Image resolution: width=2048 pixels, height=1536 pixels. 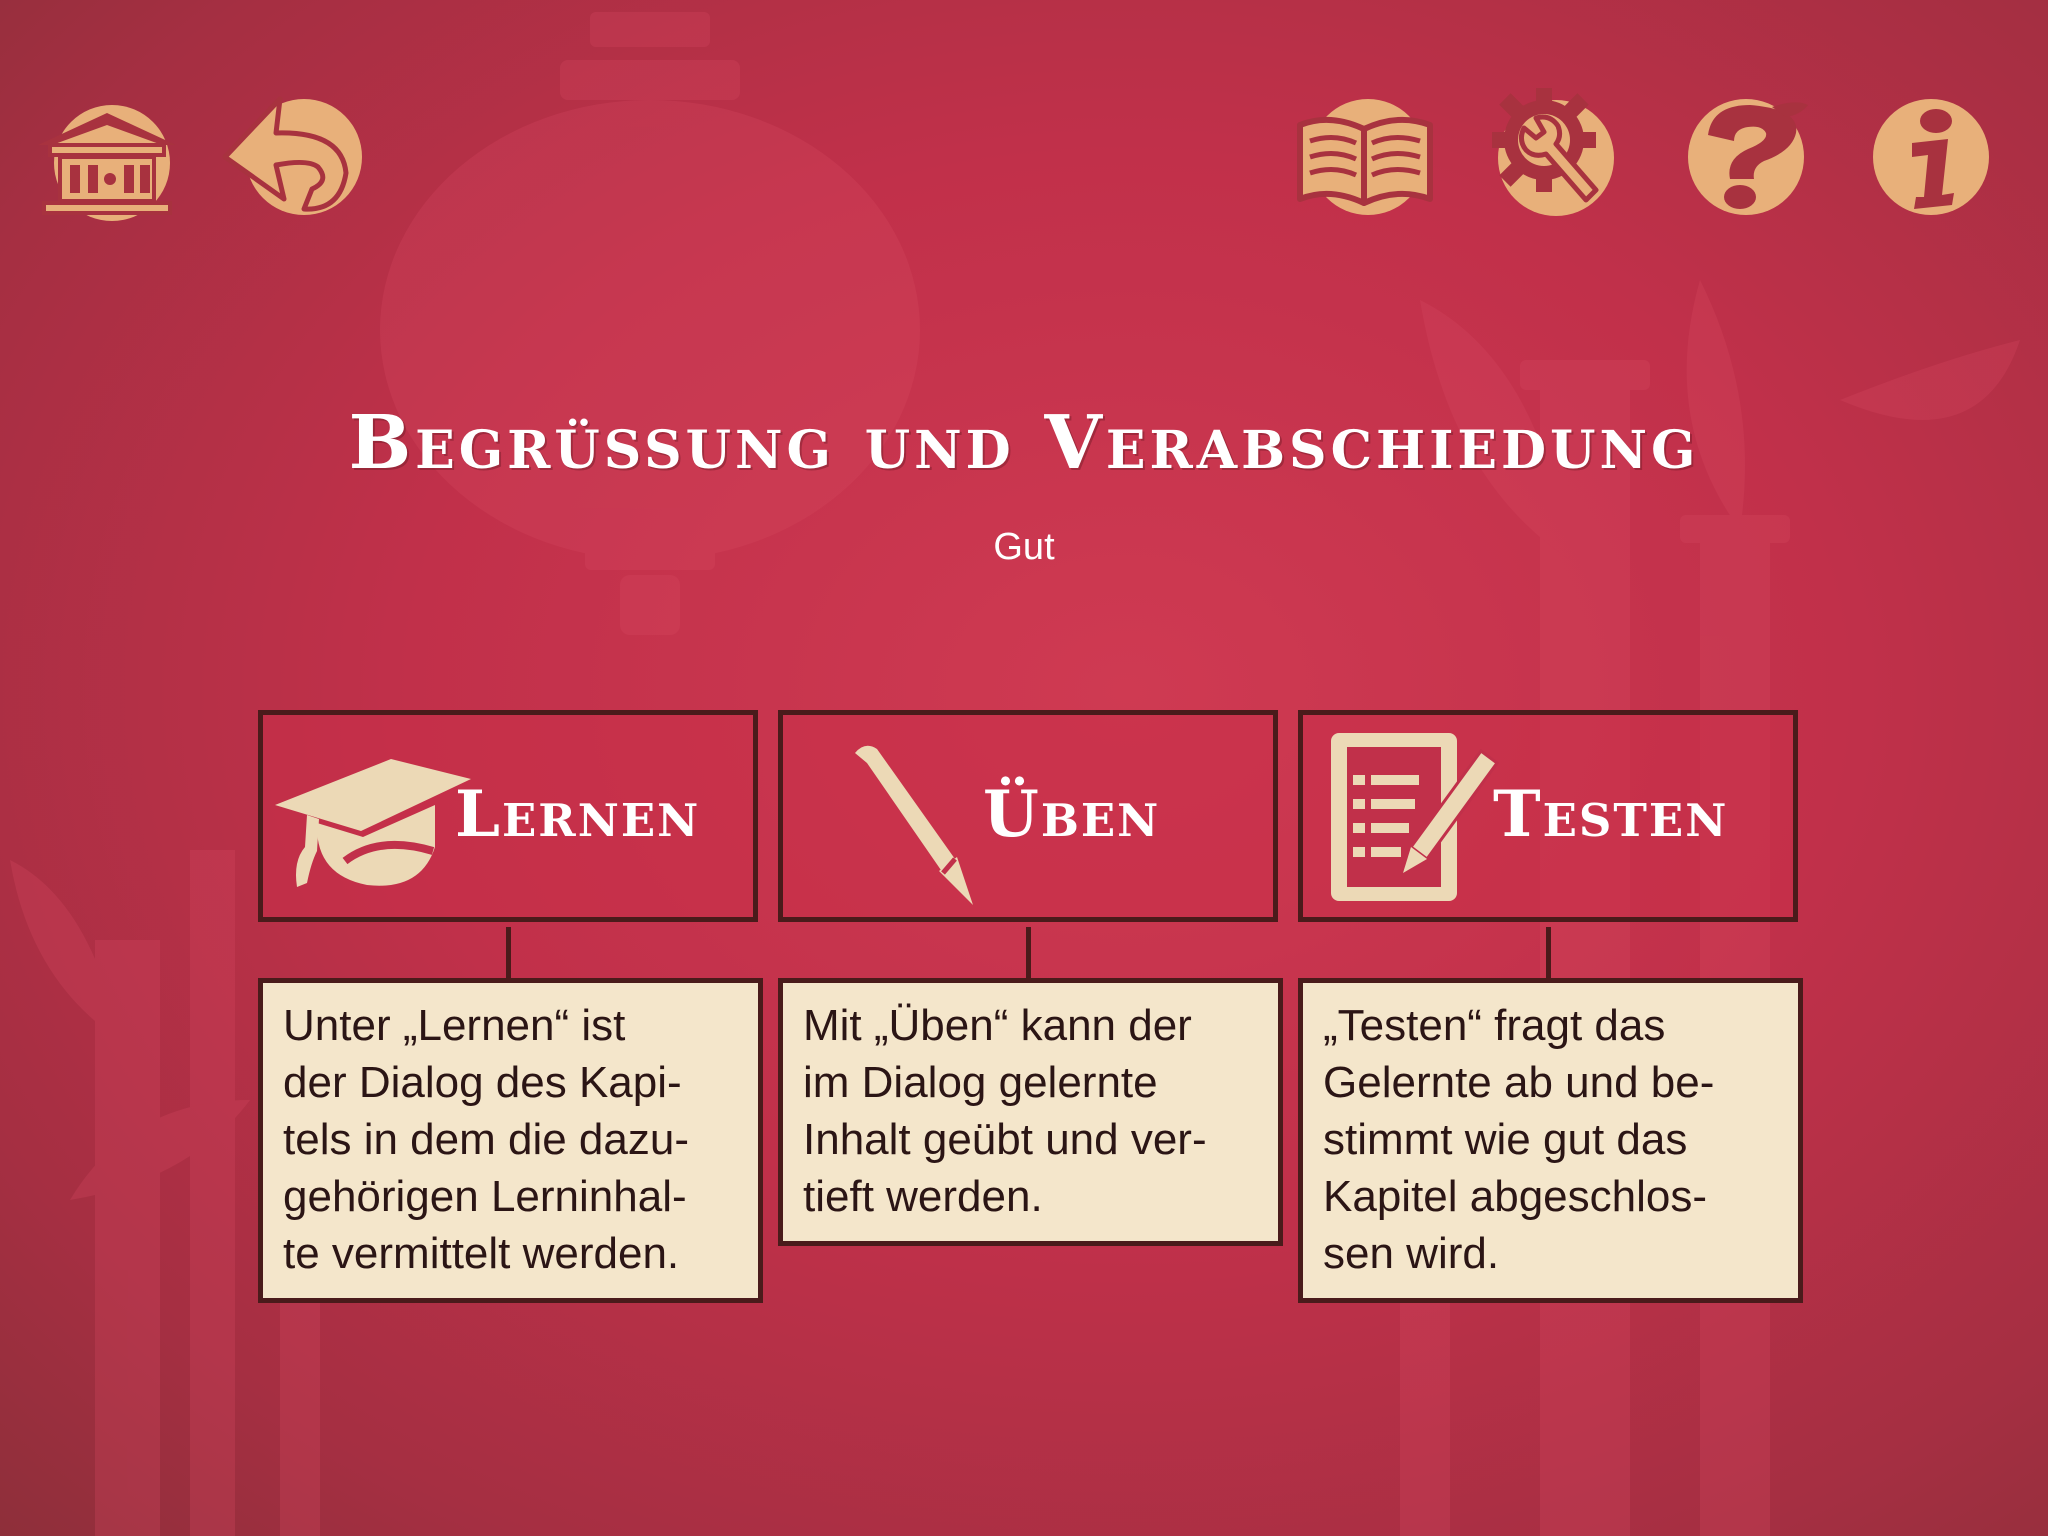 I want to click on info-icon, so click(x=1931, y=157).